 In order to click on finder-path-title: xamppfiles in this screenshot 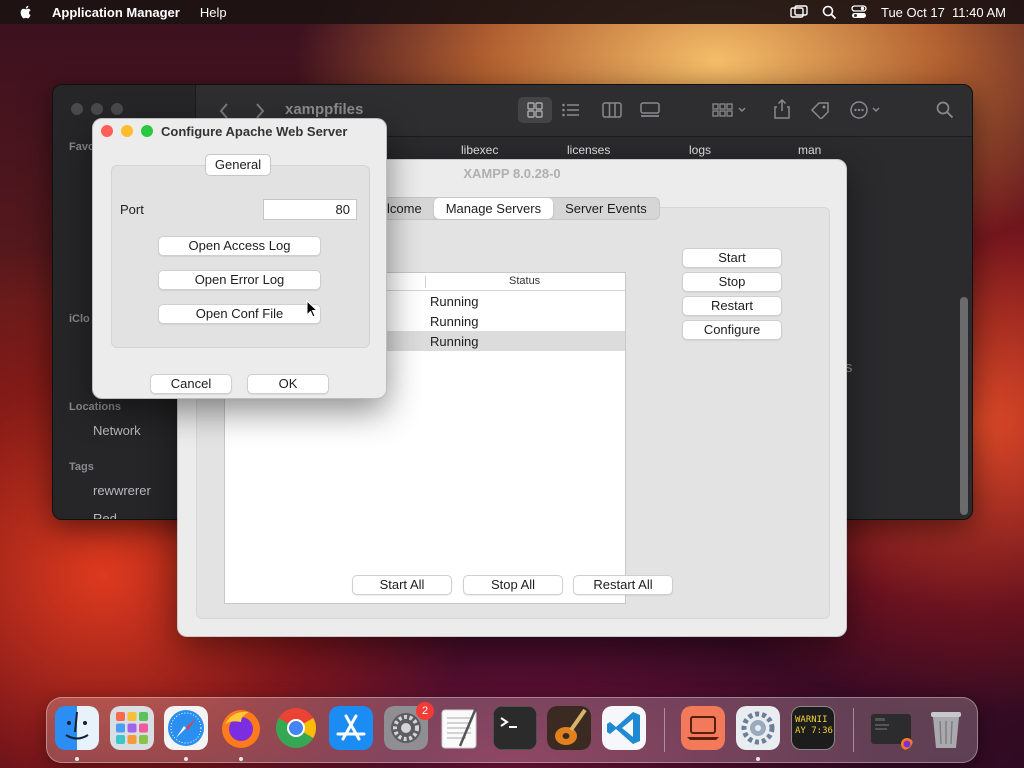, I will do `click(324, 109)`.